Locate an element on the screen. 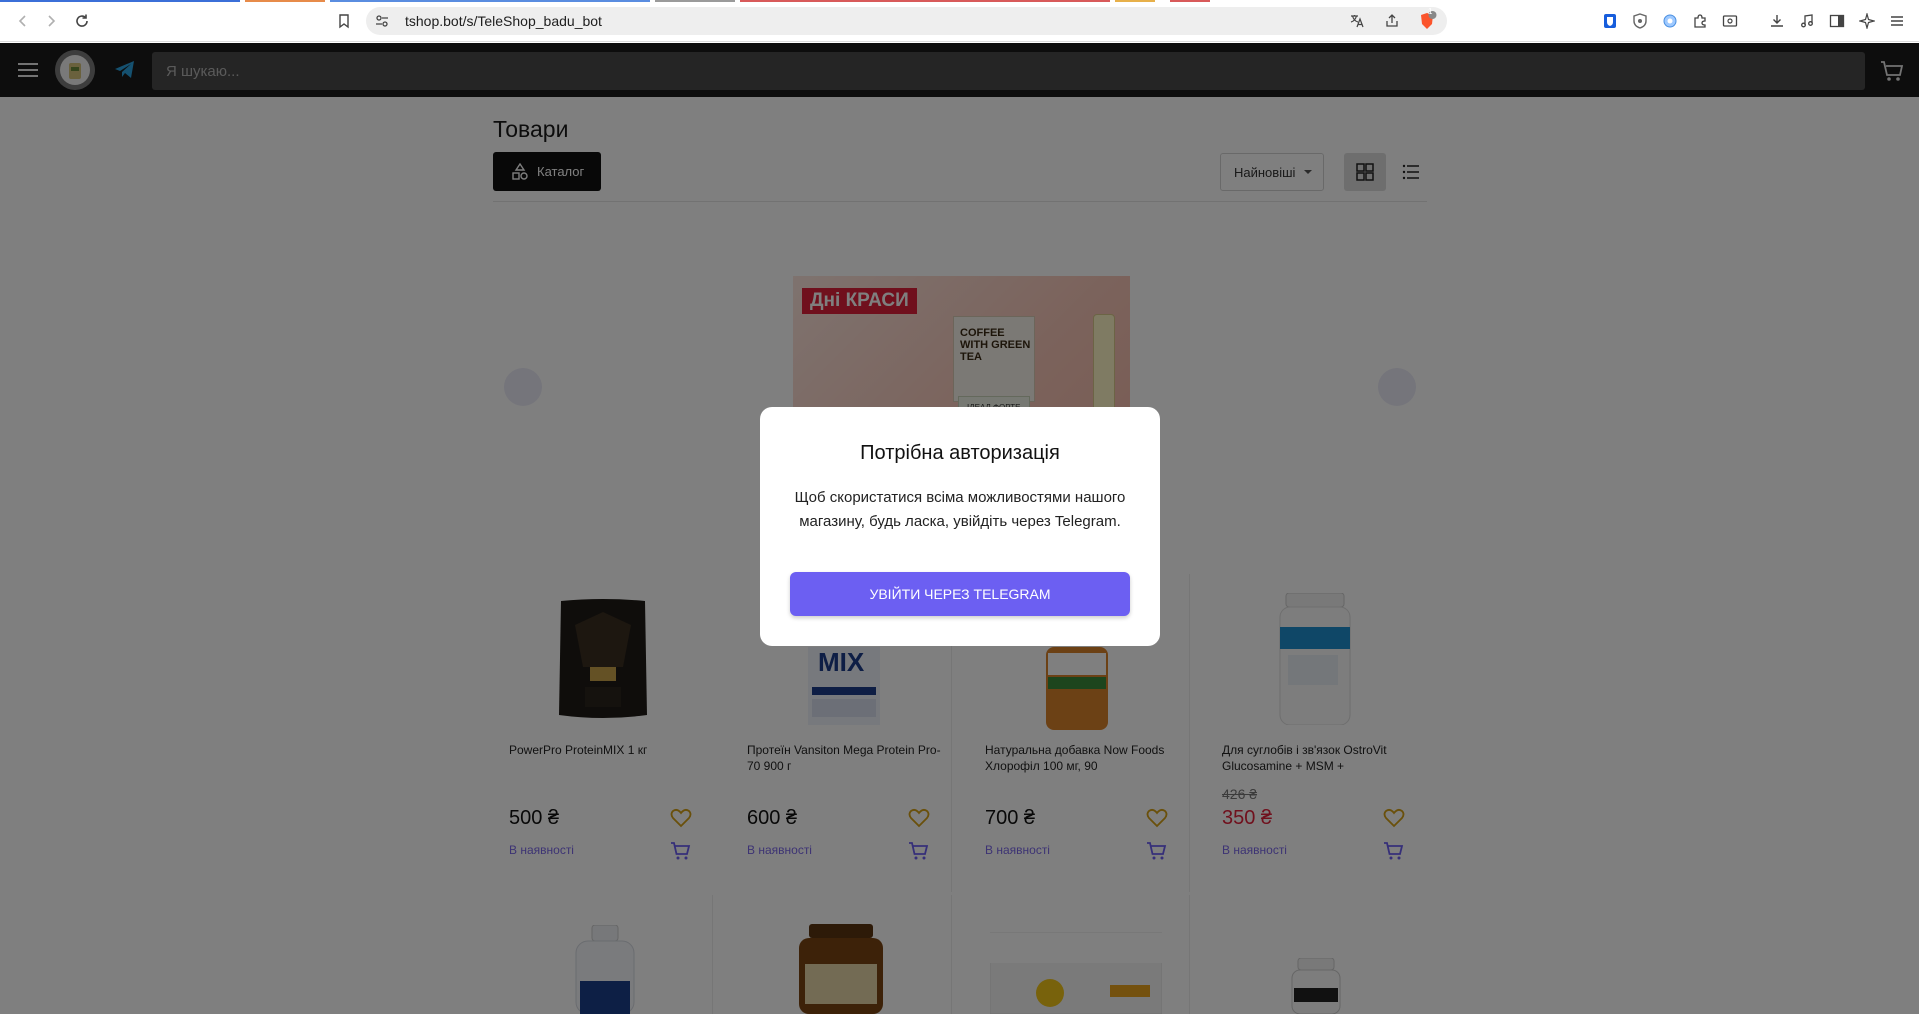 The height and width of the screenshot is (1014, 1919). leo-ai-button is located at coordinates (1867, 21).